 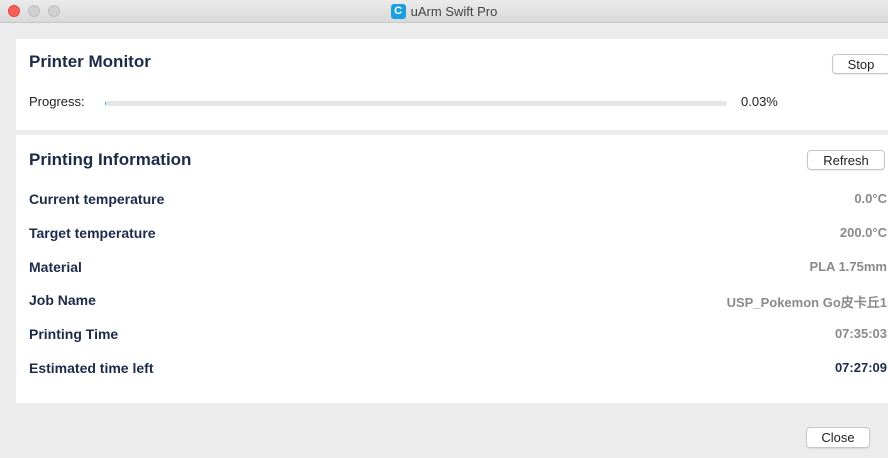 What do you see at coordinates (92, 233) in the screenshot?
I see `info-label: Target temperature` at bounding box center [92, 233].